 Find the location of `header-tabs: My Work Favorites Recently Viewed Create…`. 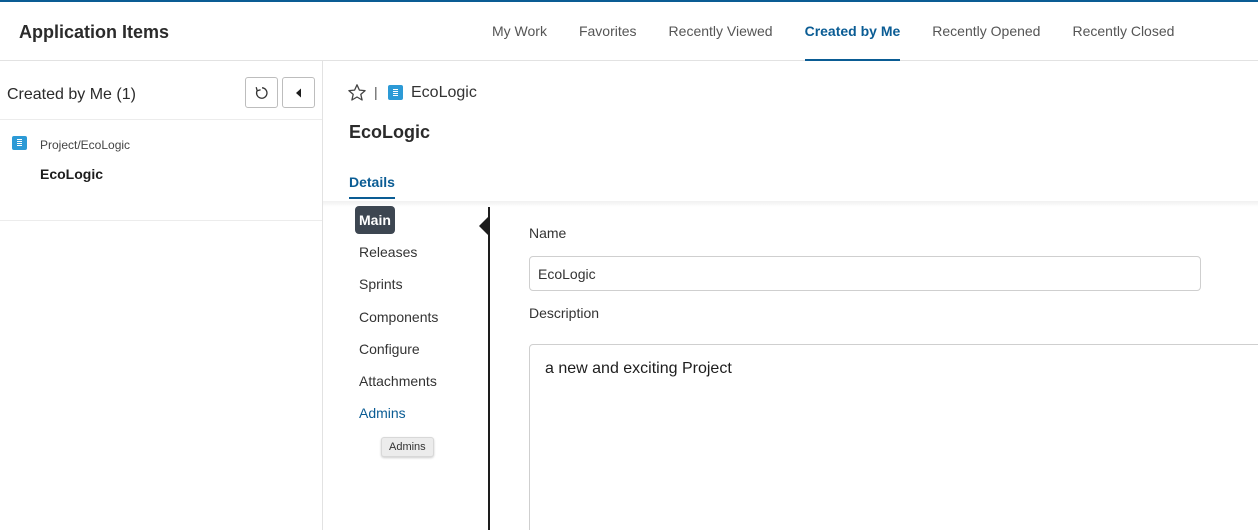

header-tabs: My Work Favorites Recently Viewed Create… is located at coordinates (833, 31).